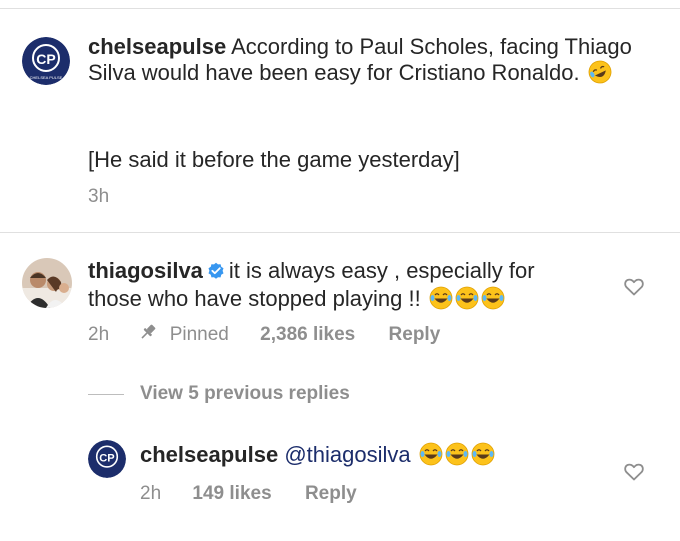 This screenshot has width=680, height=541. What do you see at coordinates (47, 283) in the screenshot?
I see `thiagosilva-avatar` at bounding box center [47, 283].